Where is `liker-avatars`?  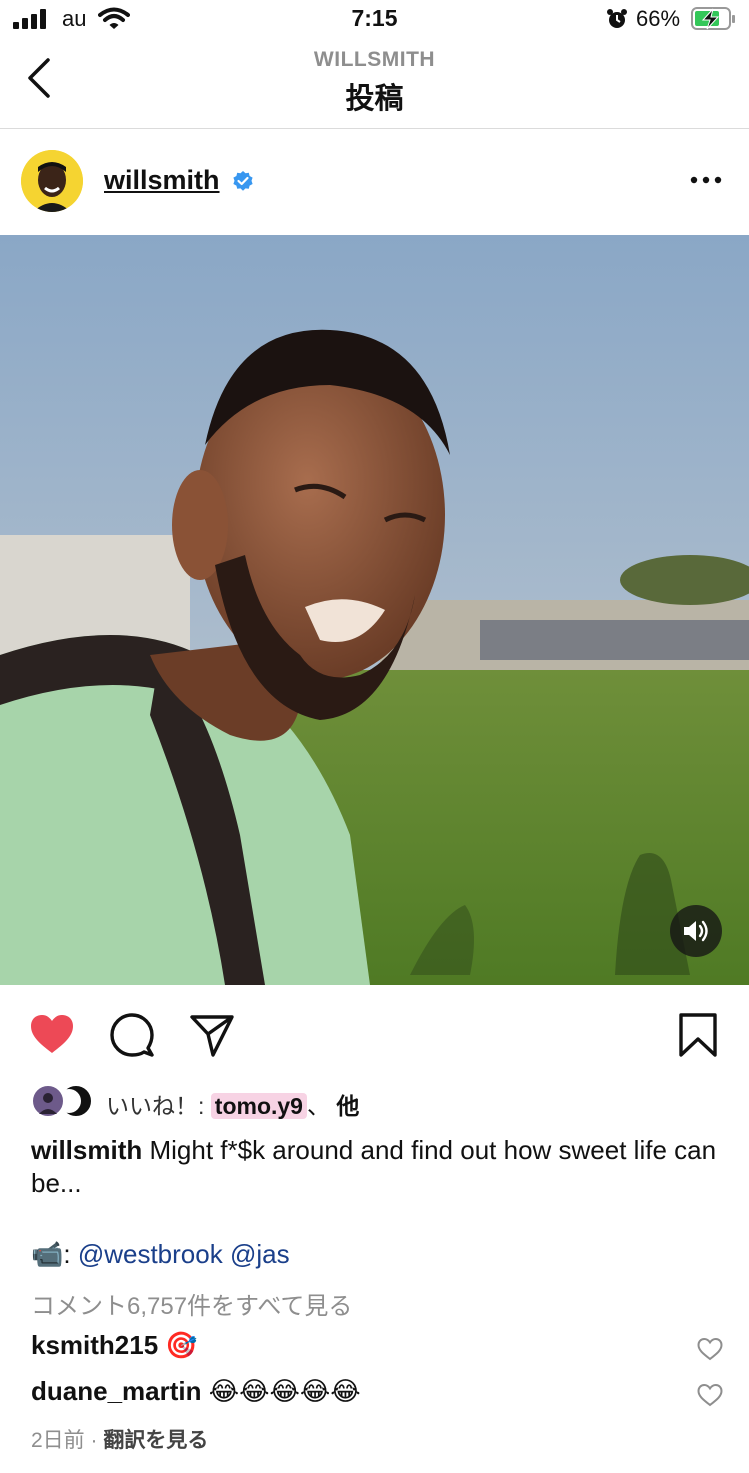
liker-avatars is located at coordinates (63, 1101).